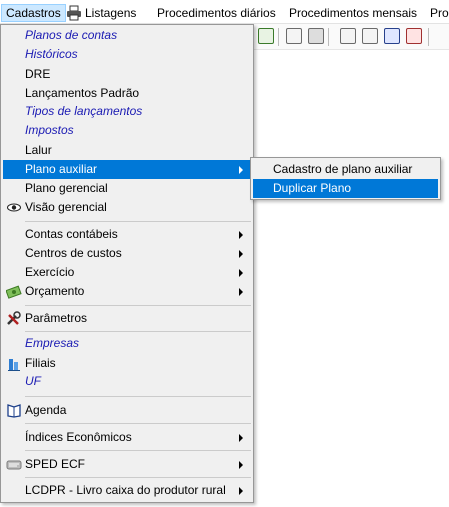  Describe the element at coordinates (127, 74) in the screenshot. I see `menu-item-dre: DRE` at that location.